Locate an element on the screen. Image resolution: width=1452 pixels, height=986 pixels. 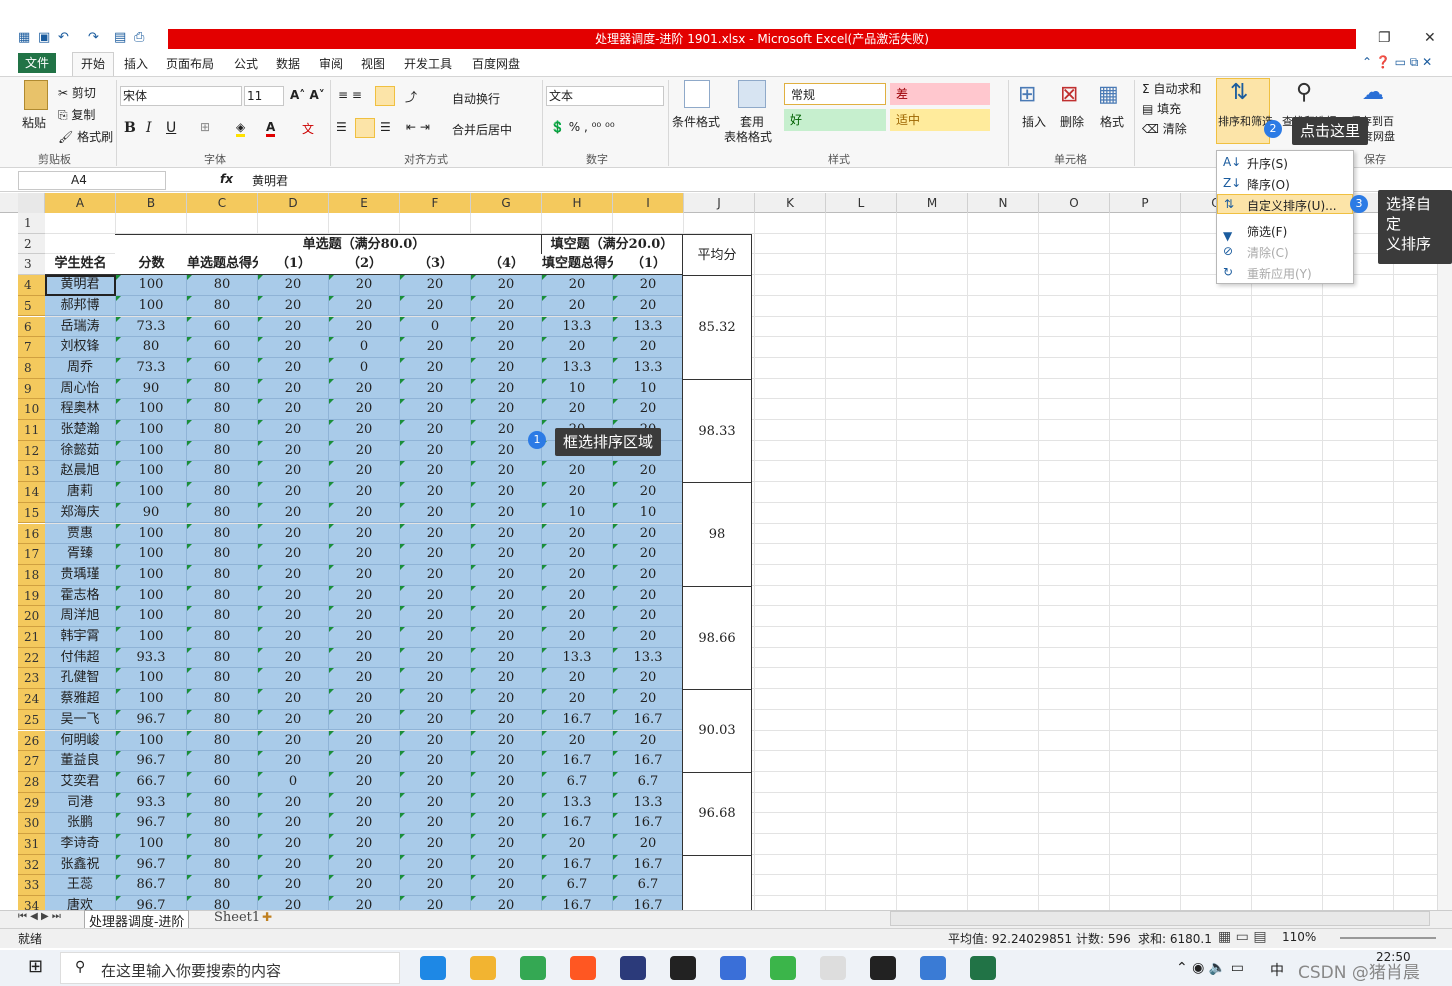
row-header: 32 is located at coordinates (31, 865).